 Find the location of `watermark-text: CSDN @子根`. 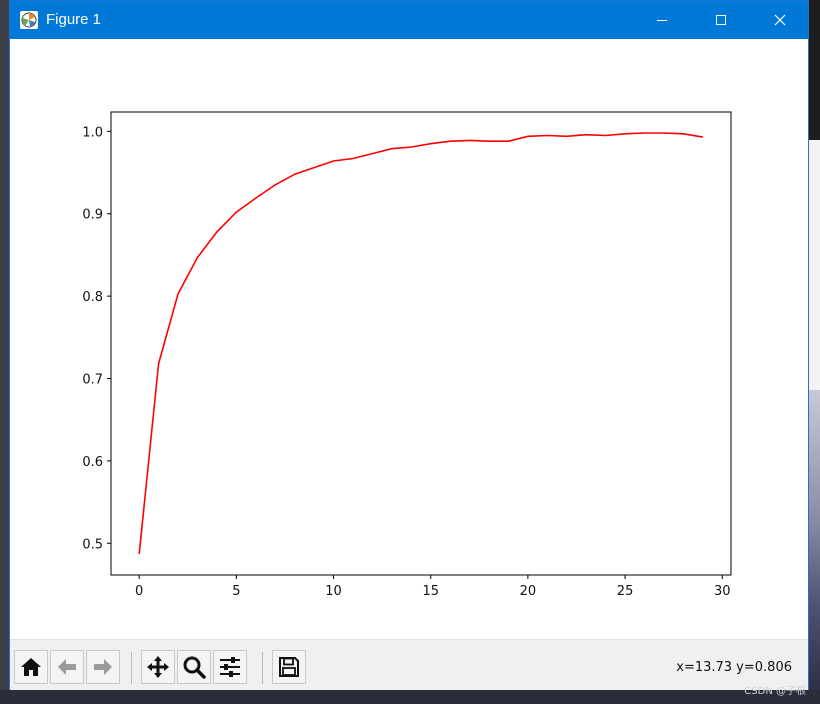

watermark-text: CSDN @子根 is located at coordinates (775, 691).